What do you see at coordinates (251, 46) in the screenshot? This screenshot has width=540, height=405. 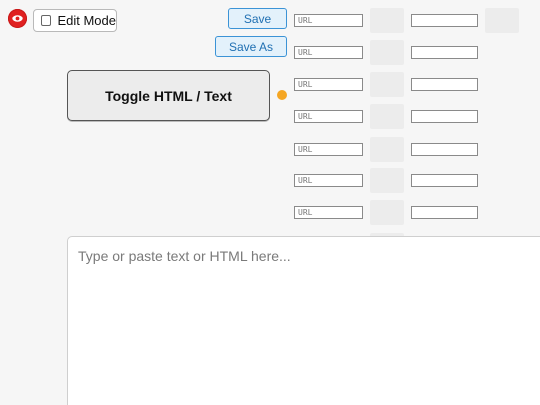 I see `save-as-button: Save As` at bounding box center [251, 46].